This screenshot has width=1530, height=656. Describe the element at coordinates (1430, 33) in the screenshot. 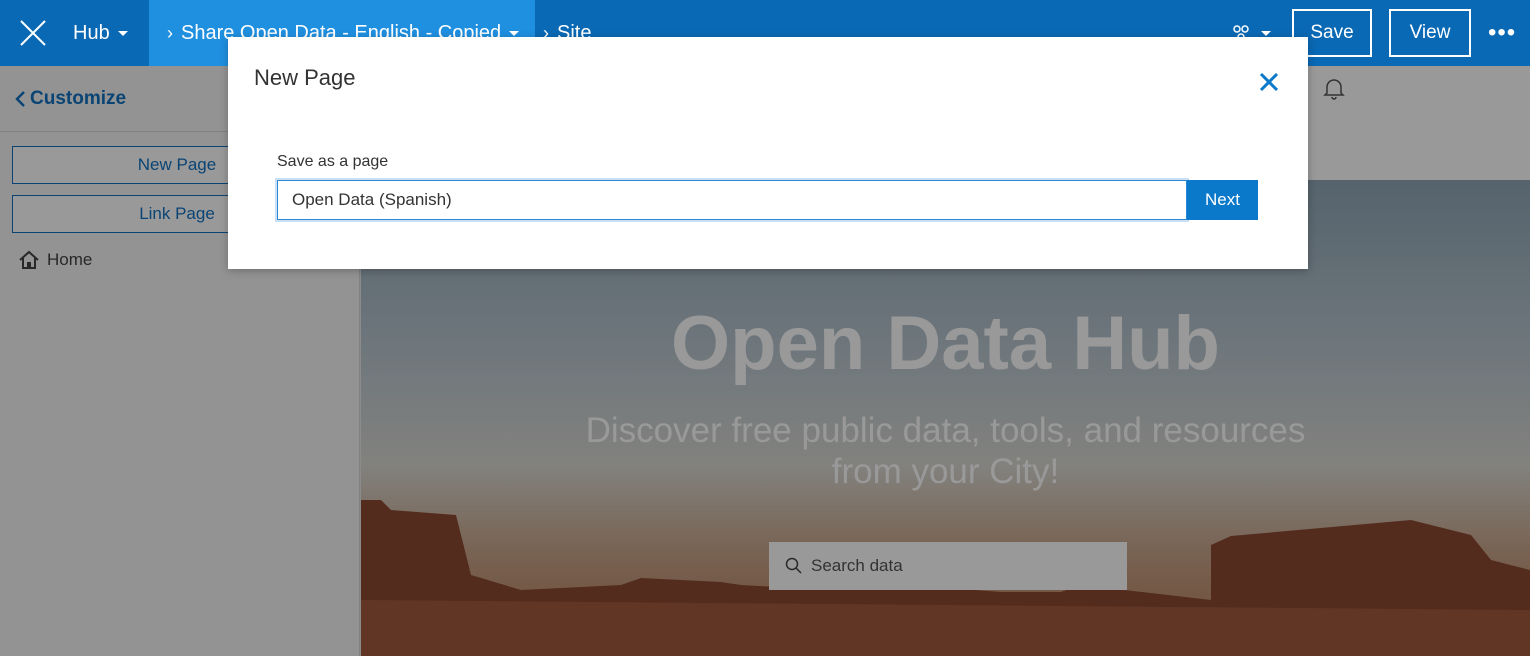

I see `view-button: View` at that location.